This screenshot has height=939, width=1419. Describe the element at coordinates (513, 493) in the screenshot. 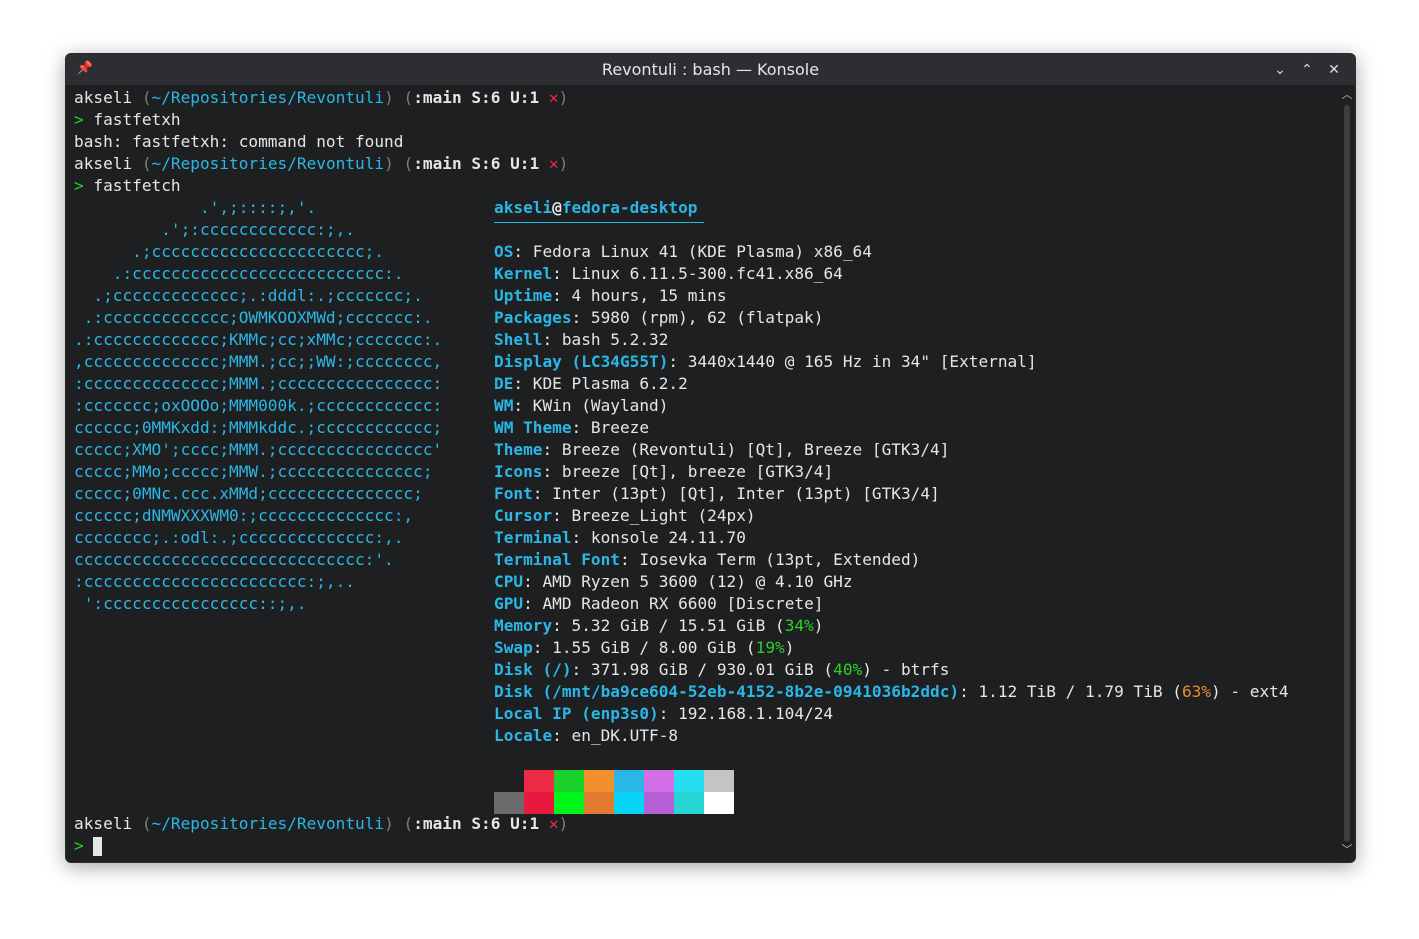

I see `info-key: Font` at that location.